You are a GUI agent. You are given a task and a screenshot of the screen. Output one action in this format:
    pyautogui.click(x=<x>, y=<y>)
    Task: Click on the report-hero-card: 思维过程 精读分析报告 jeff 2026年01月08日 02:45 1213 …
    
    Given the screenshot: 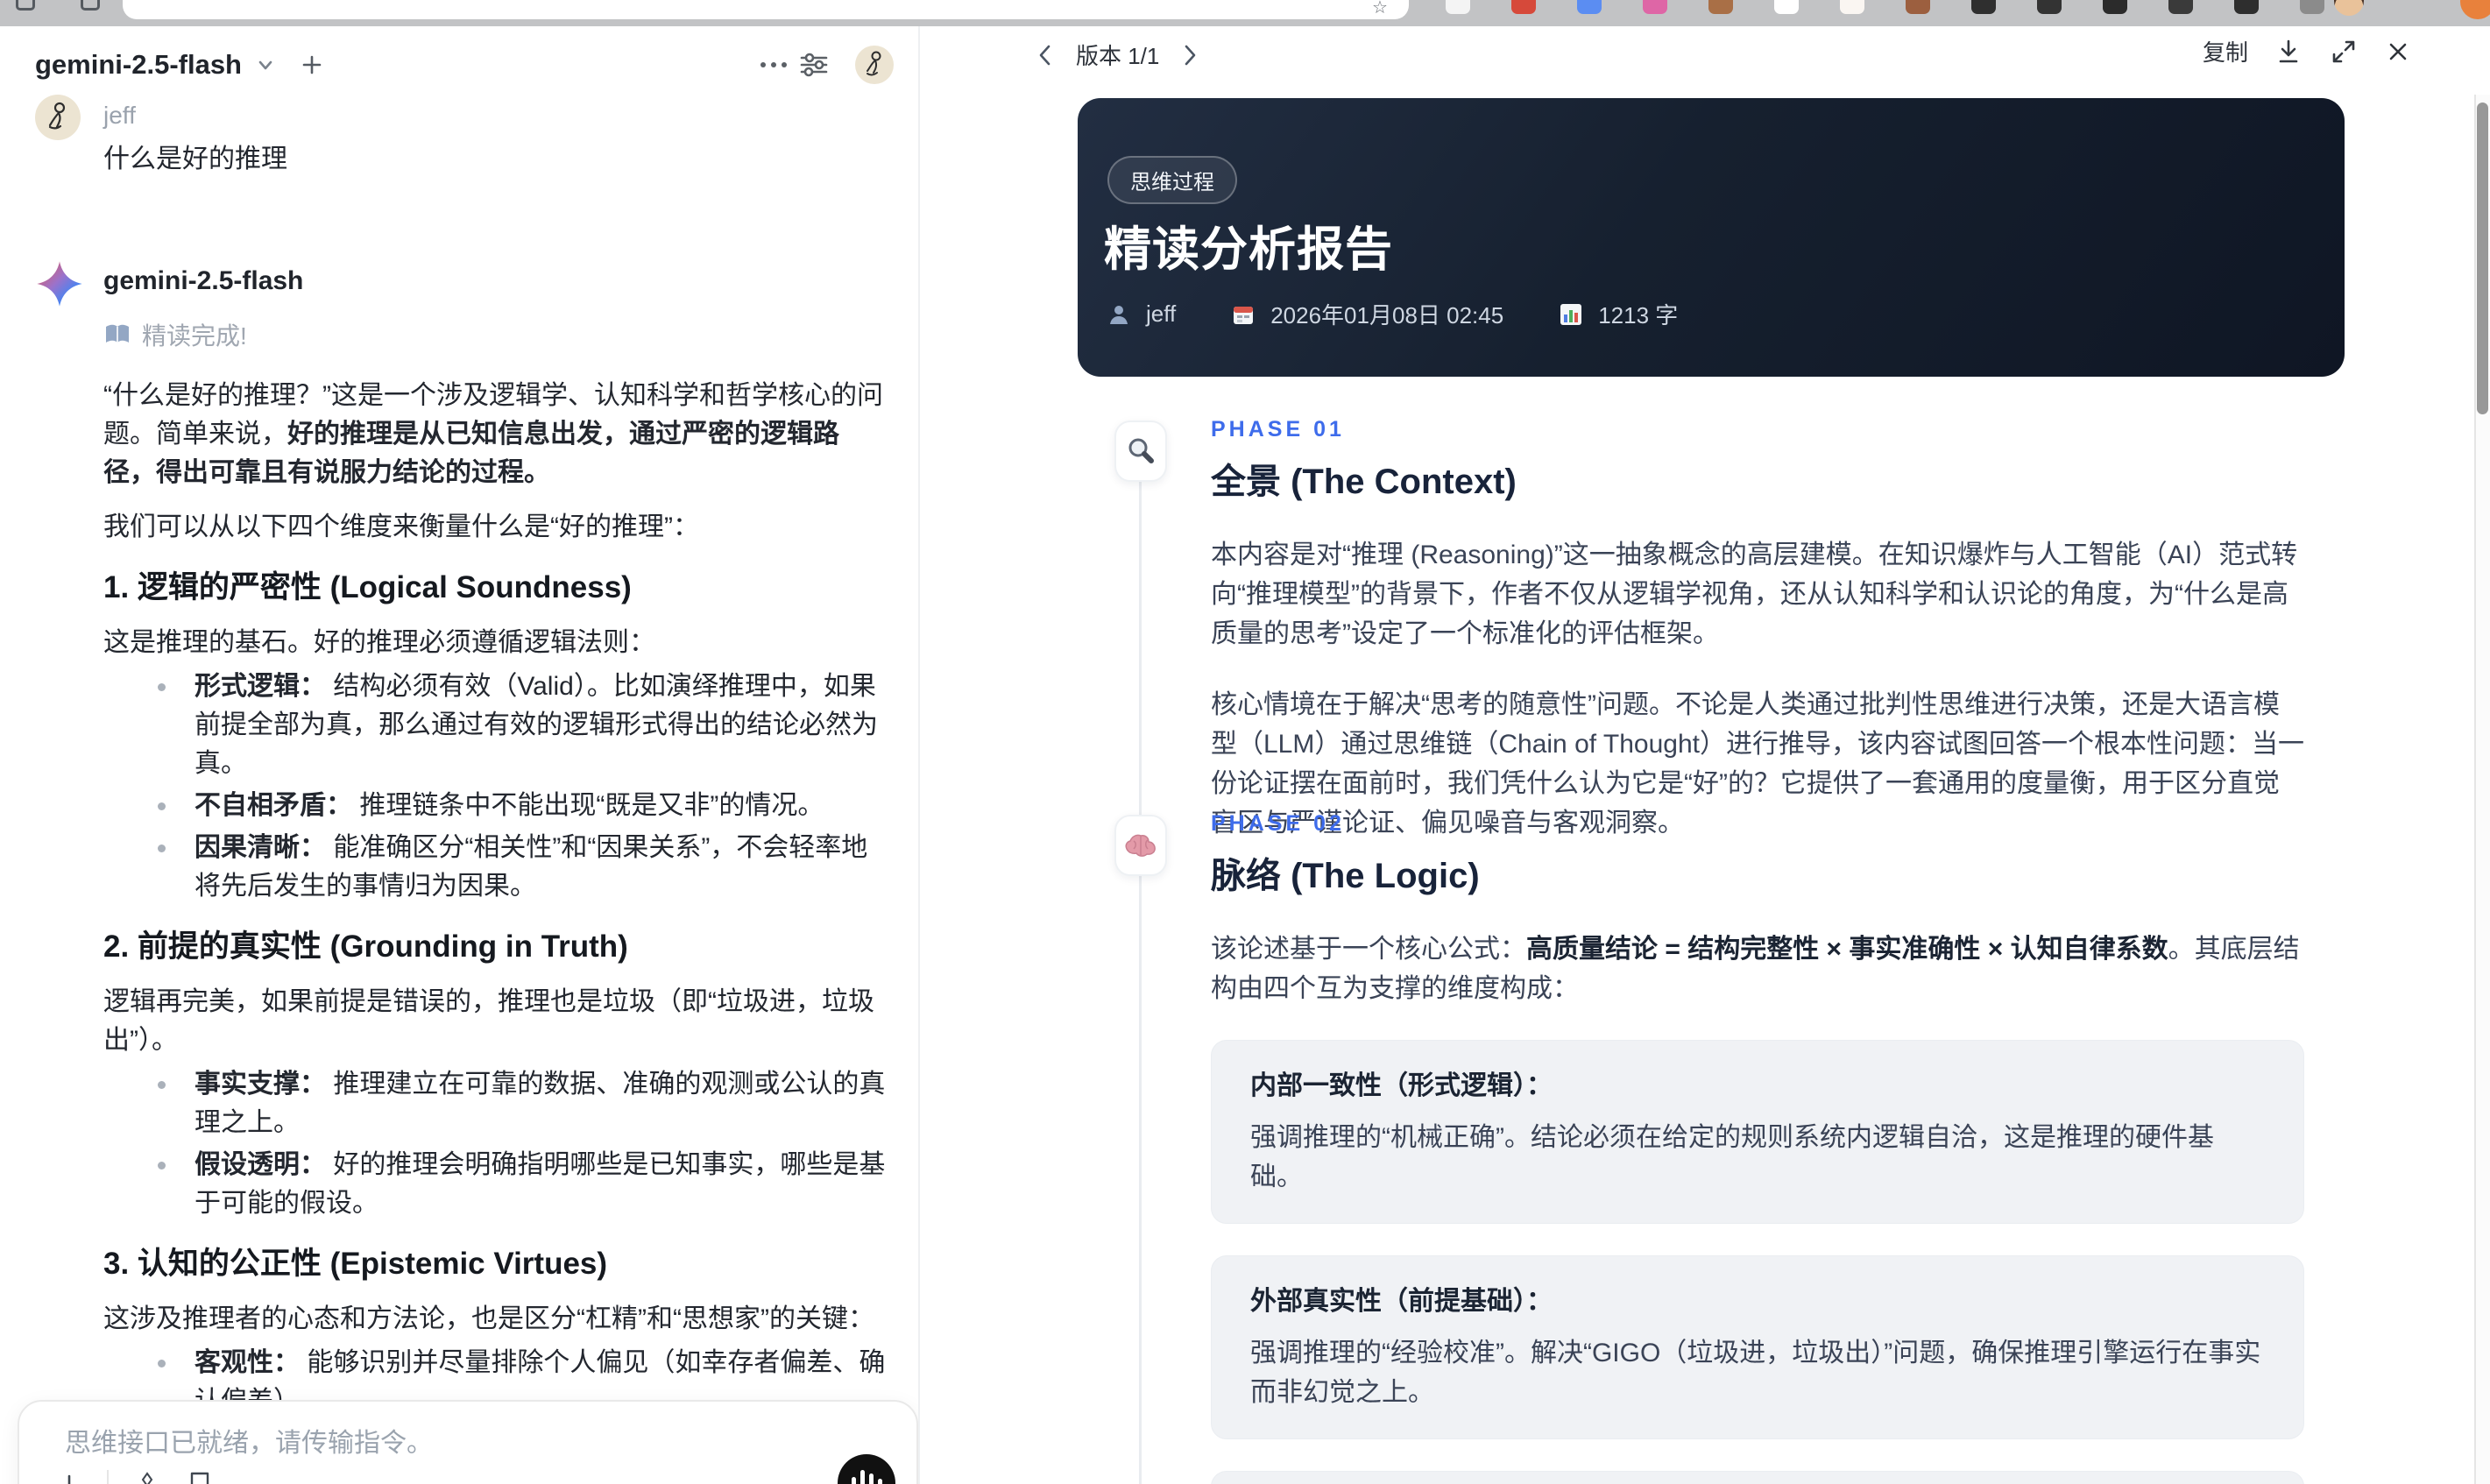 What is the action you would take?
    pyautogui.click(x=1712, y=237)
    